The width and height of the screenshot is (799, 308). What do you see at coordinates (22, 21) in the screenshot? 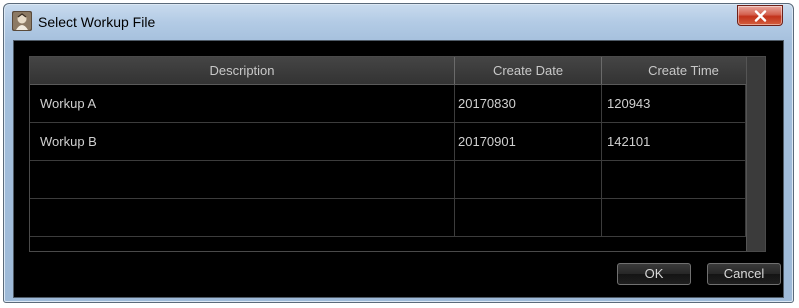
I see `app-icon` at bounding box center [22, 21].